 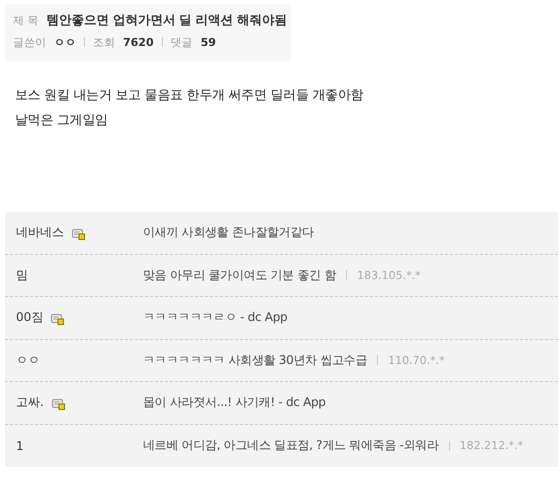 What do you see at coordinates (30, 317) in the screenshot?
I see `commenter-name: 00짐` at bounding box center [30, 317].